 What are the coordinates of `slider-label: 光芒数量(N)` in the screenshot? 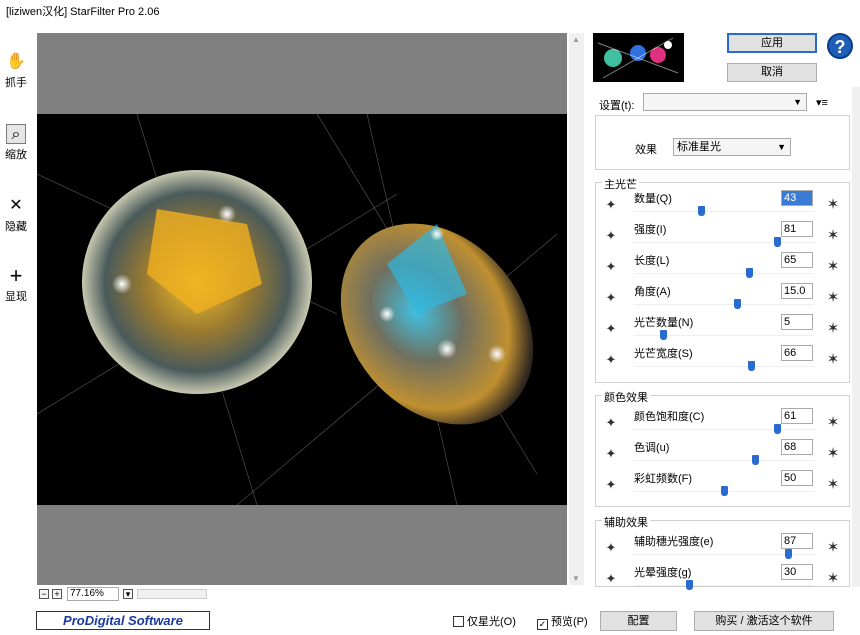 It's located at (664, 323).